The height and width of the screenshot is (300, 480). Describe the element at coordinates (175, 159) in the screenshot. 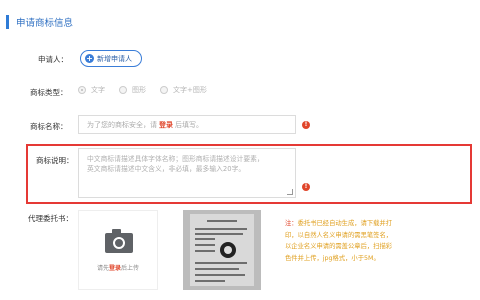

I see `placeholder-line: 中文商标请描述具体字体名称；图形商标请描述设计要素，` at that location.